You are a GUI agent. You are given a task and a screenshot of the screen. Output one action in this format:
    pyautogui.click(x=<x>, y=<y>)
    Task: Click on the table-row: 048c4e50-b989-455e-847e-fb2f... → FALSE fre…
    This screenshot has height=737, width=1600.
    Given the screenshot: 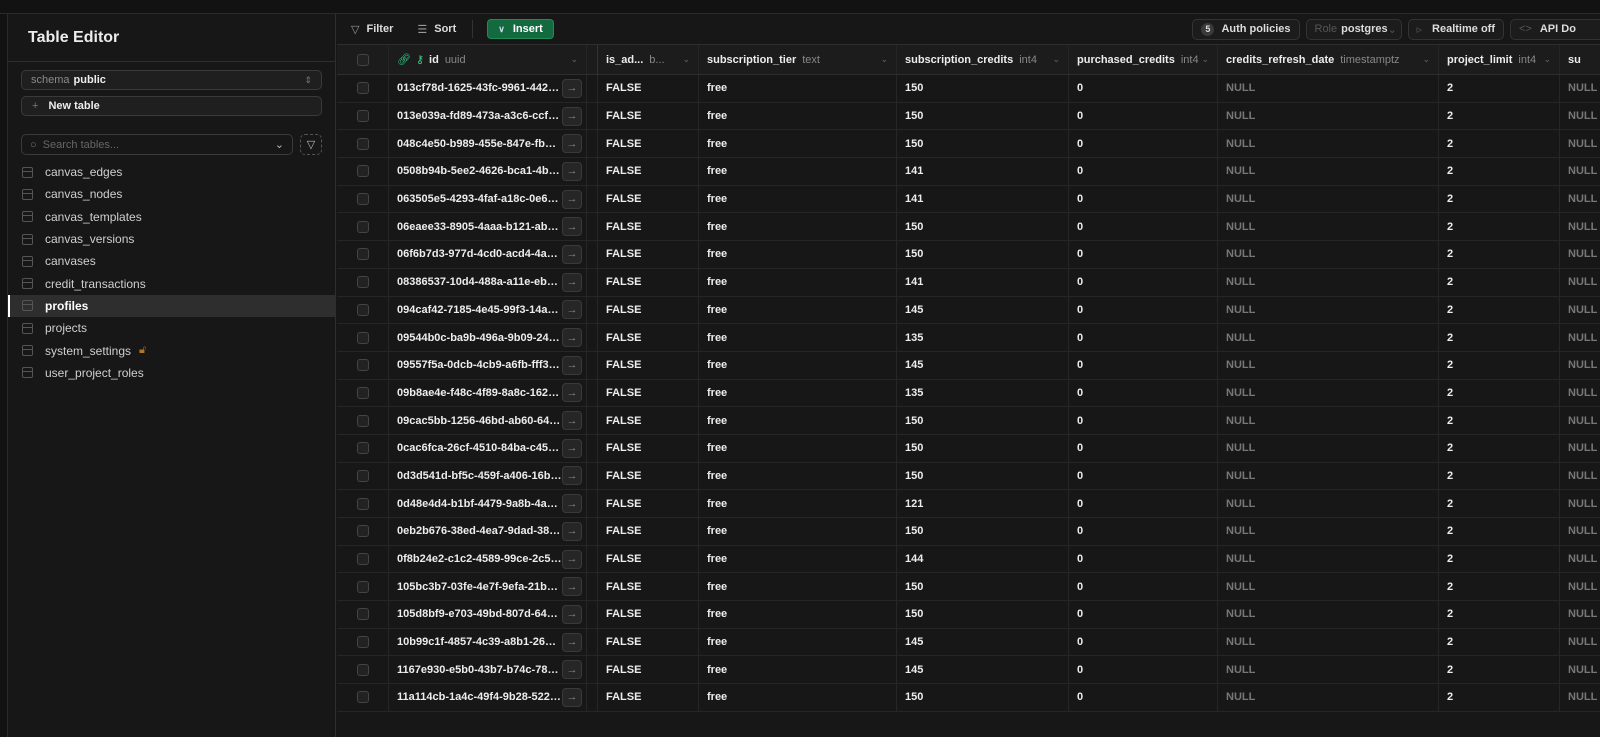 What is the action you would take?
    pyautogui.click(x=968, y=144)
    